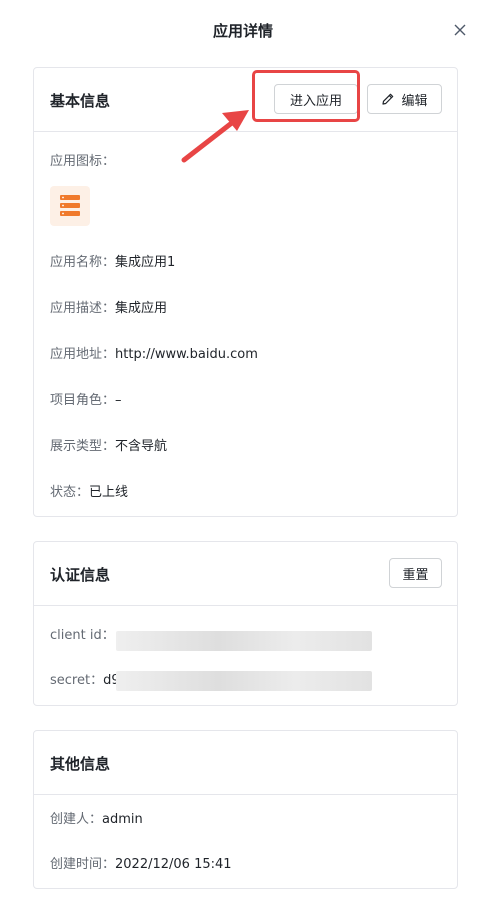 Image resolution: width=486 pixels, height=919 pixels. Describe the element at coordinates (141, 446) in the screenshot. I see `field-value: 不含导航` at that location.